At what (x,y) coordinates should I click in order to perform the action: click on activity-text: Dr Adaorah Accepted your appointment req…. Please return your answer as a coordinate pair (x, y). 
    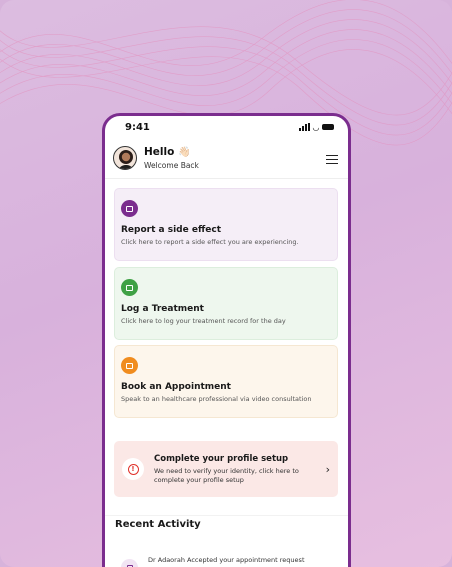
    Looking at the image, I should click on (226, 560).